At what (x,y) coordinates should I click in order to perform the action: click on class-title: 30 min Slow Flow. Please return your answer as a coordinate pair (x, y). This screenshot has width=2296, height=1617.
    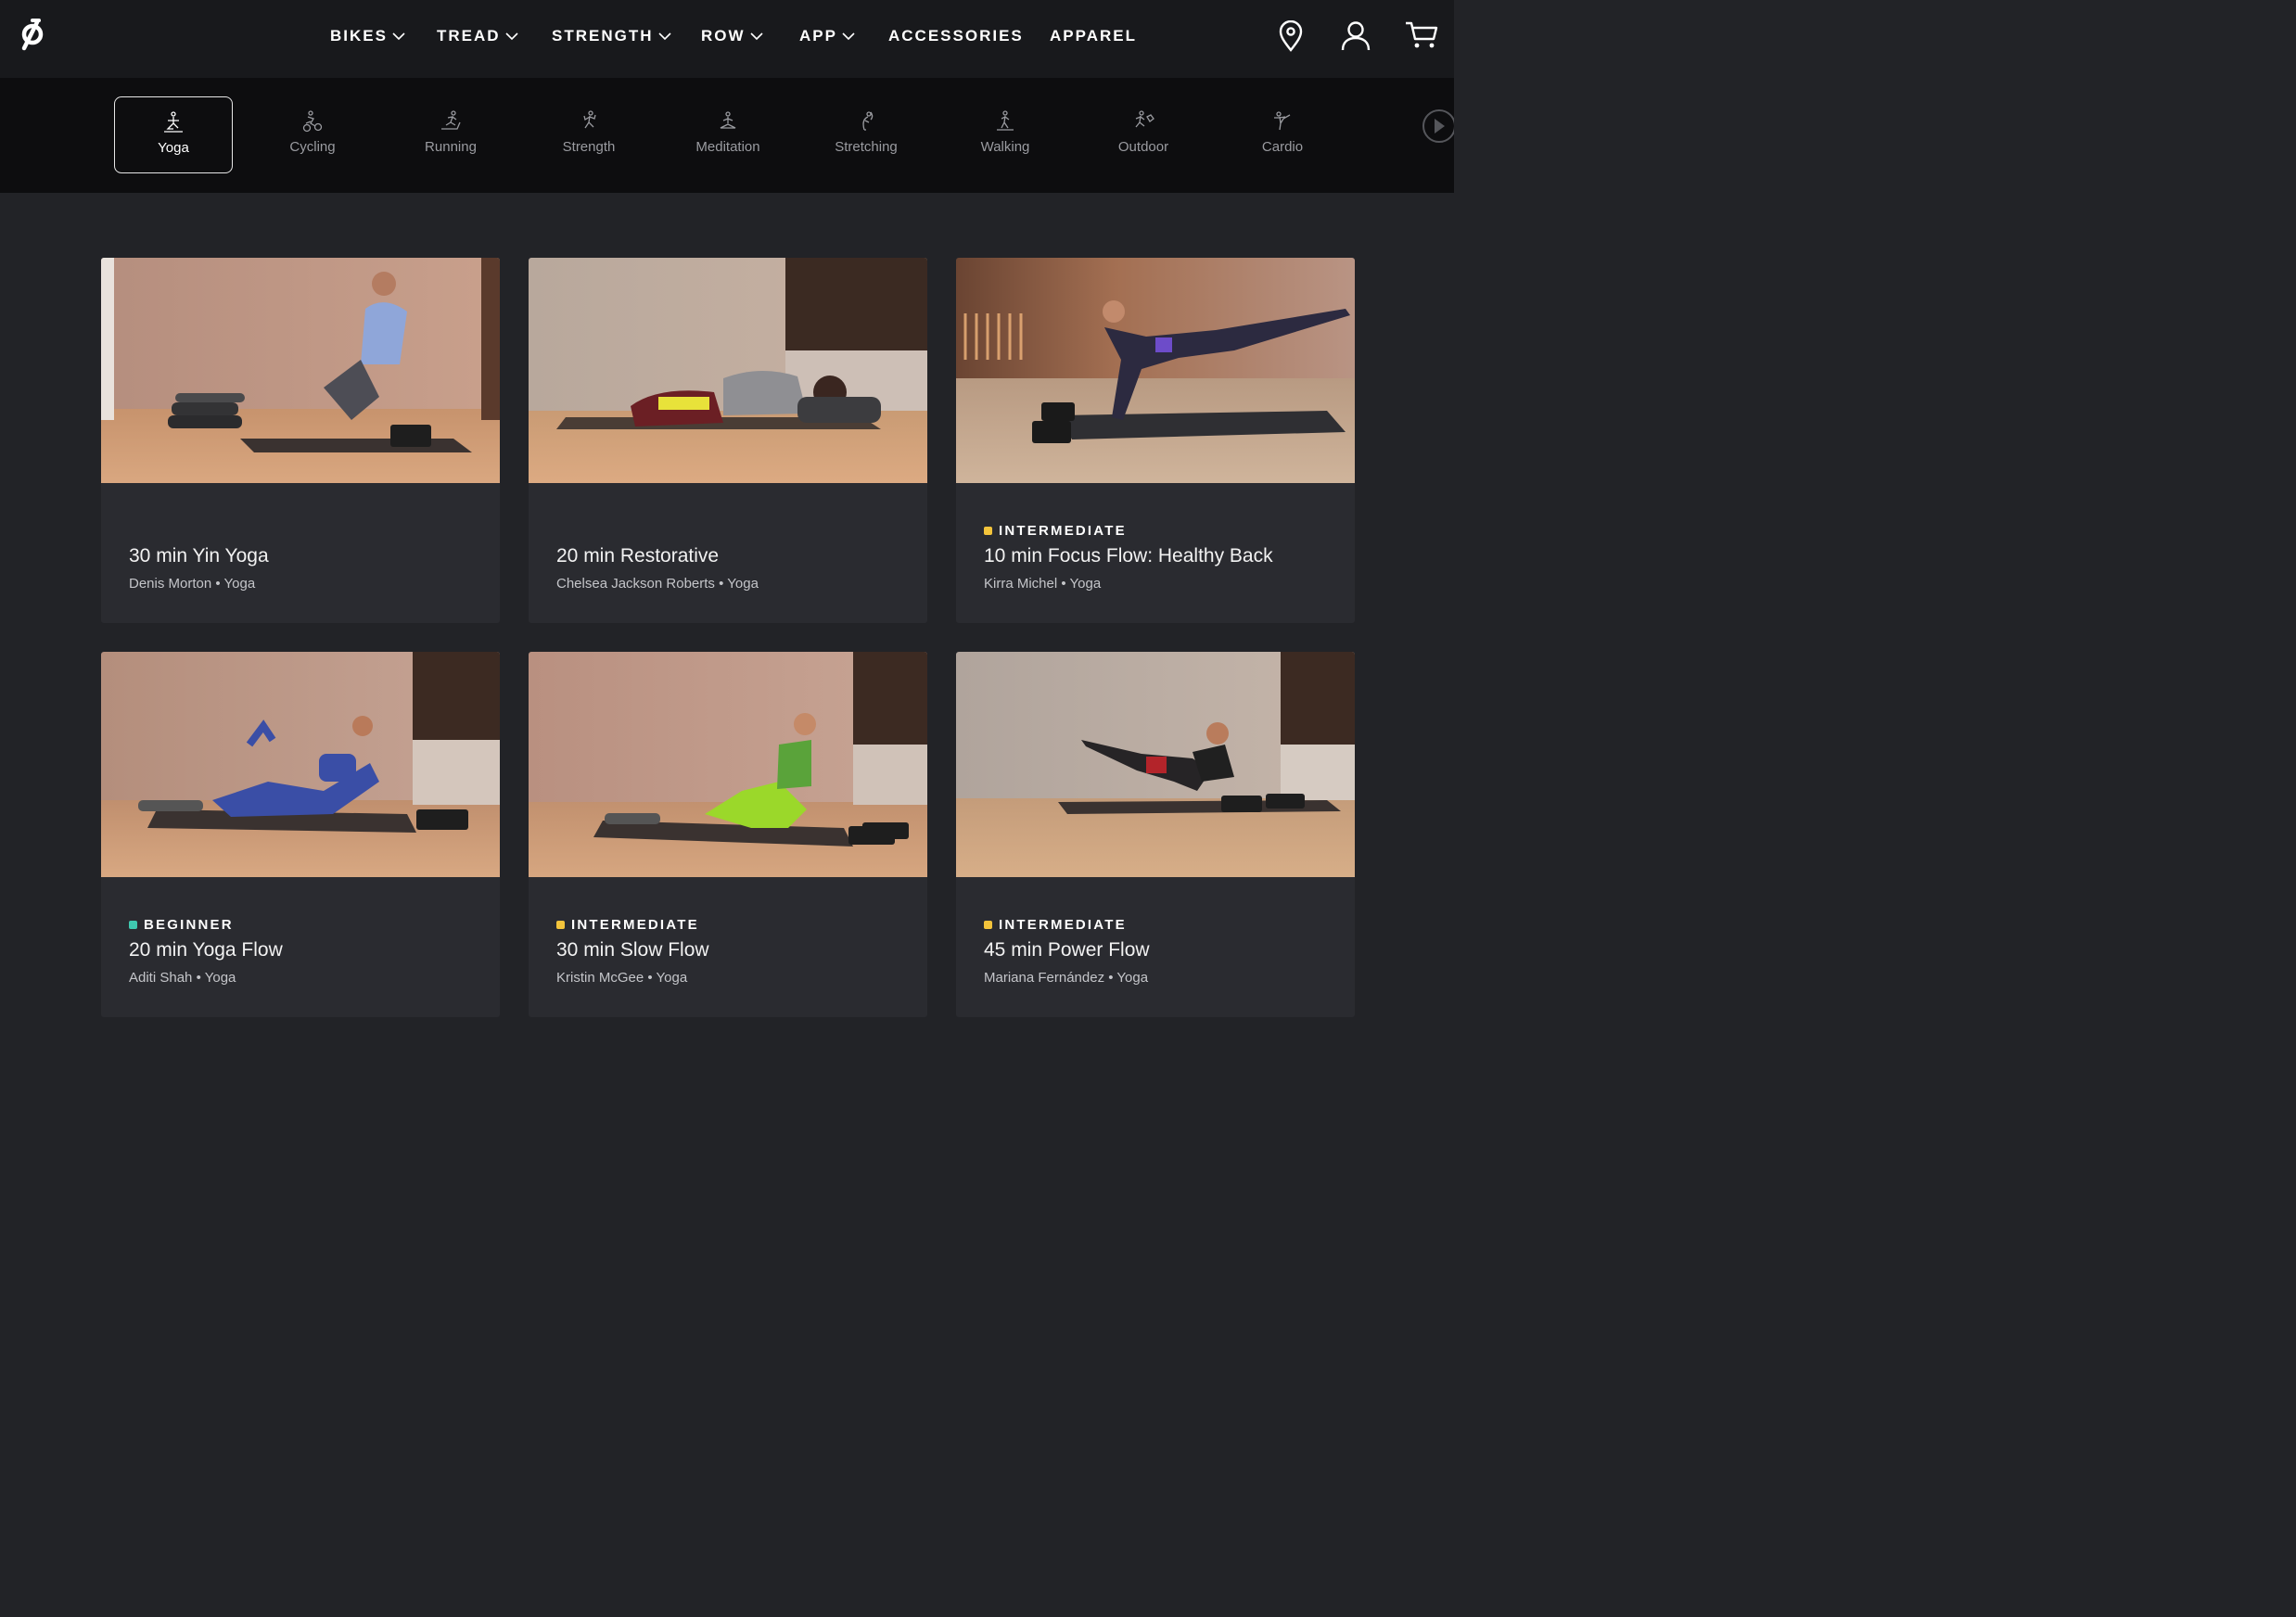
    Looking at the image, I should click on (632, 950).